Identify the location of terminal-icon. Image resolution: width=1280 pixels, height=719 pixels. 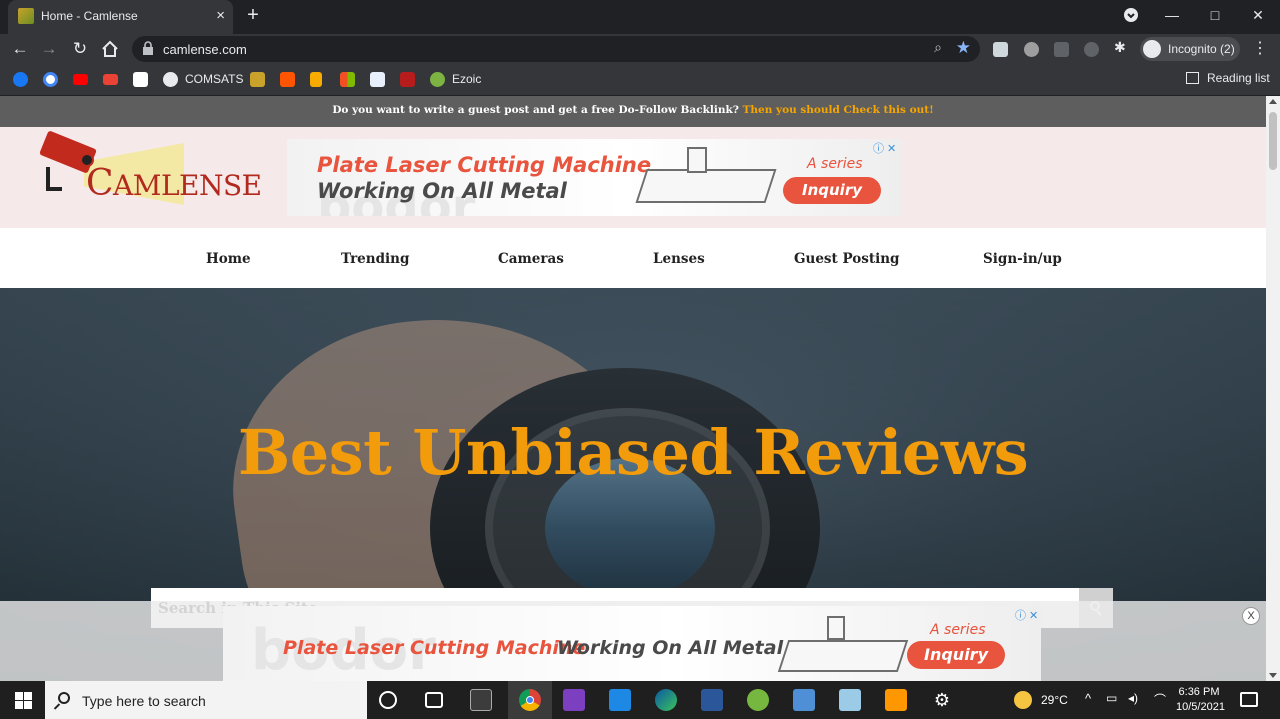
(481, 700).